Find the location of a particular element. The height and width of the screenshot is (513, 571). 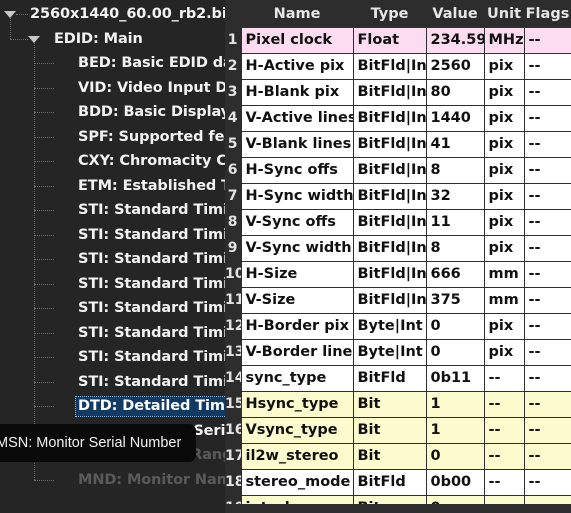

tree-item-dtd: DTD: Detailed Timing is located at coordinates (112, 406).